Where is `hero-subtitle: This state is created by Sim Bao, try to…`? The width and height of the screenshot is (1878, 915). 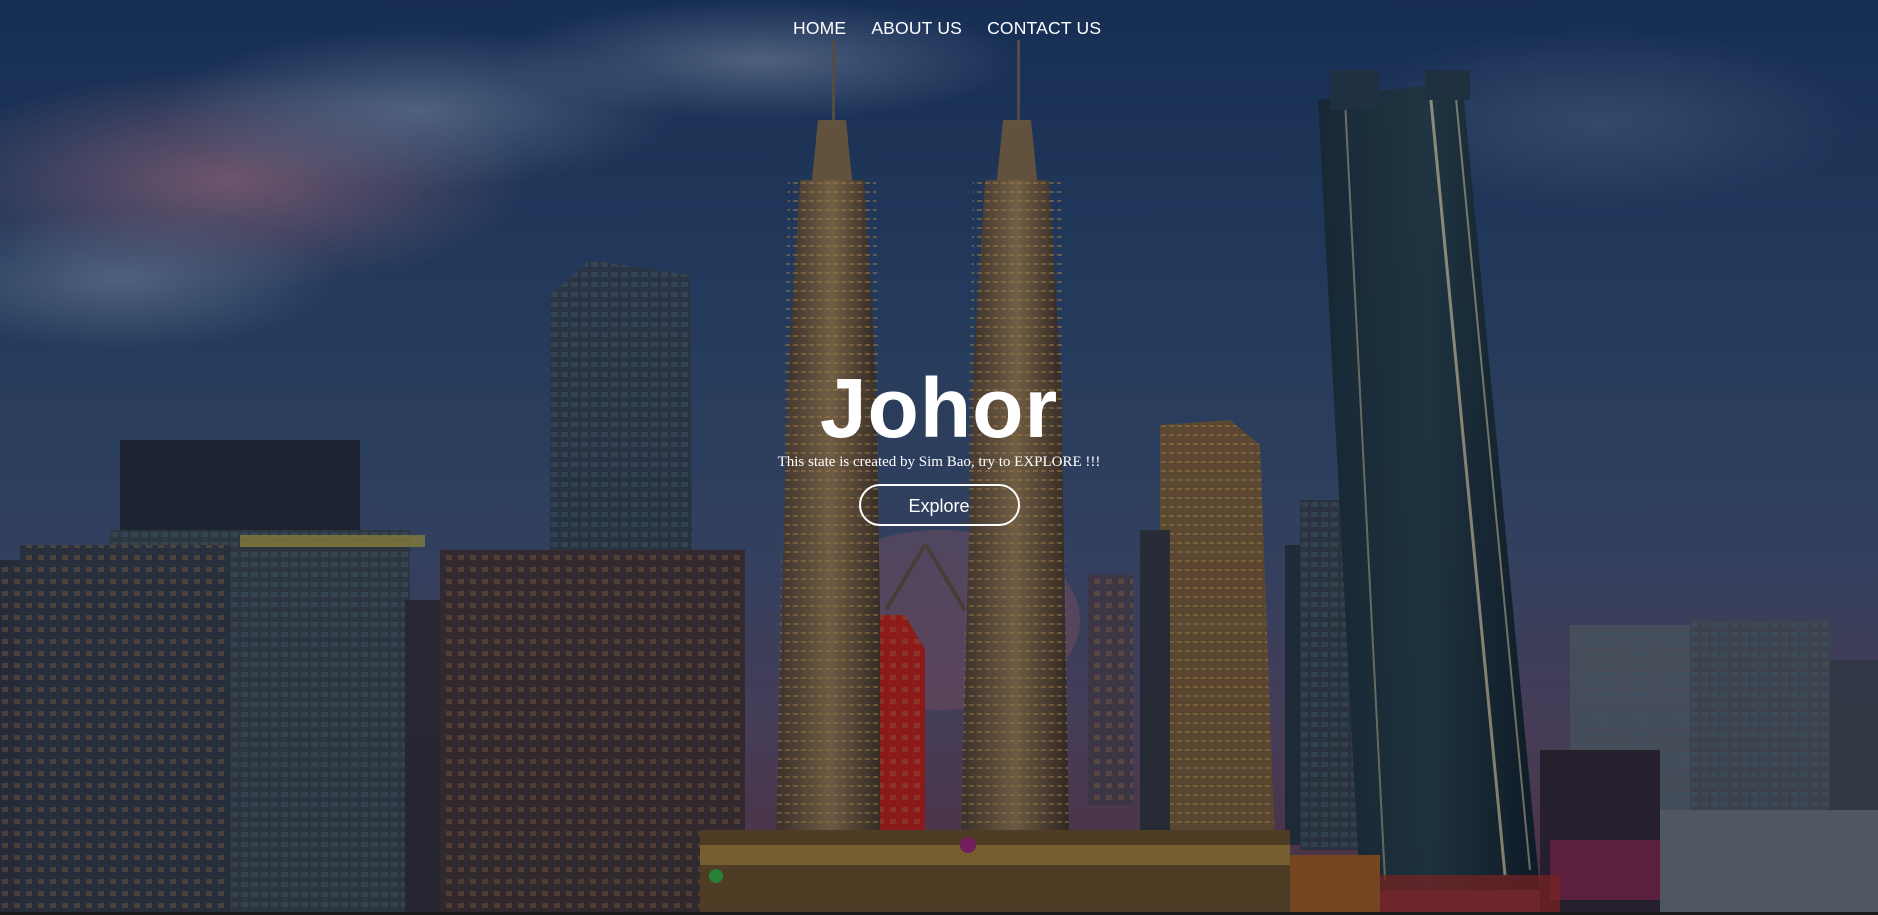
hero-subtitle: This state is created by Sim Bao, try to… is located at coordinates (939, 462).